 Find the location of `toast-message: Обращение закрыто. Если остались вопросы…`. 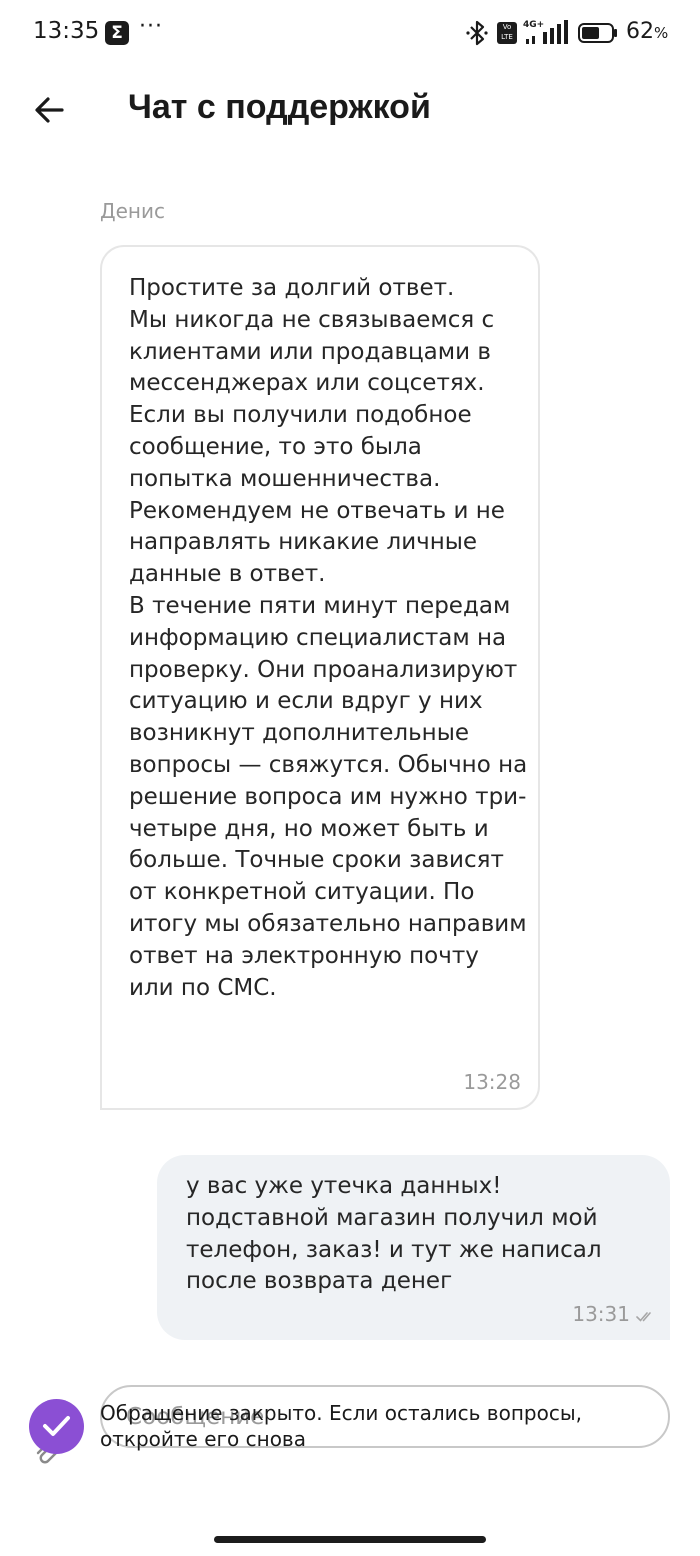

toast-message: Обращение закрыто. Если остались вопросы… is located at coordinates (341, 1426).